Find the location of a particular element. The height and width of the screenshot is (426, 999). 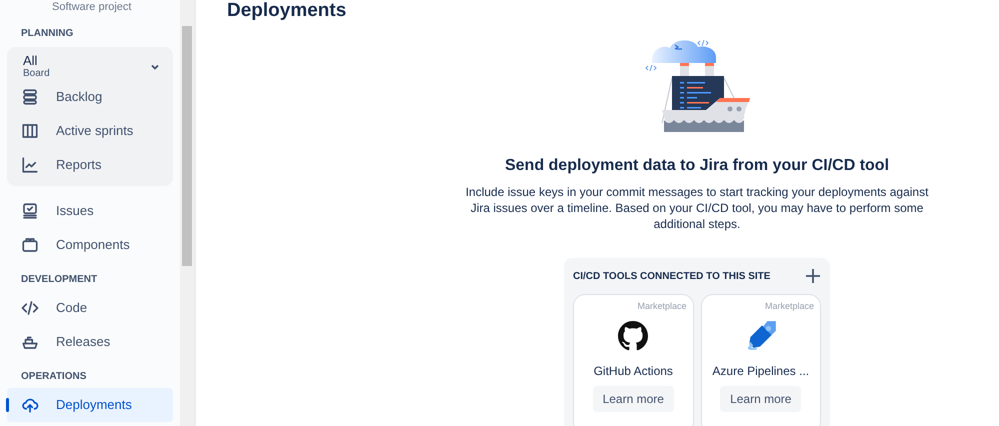

component-icon is located at coordinates (30, 245).